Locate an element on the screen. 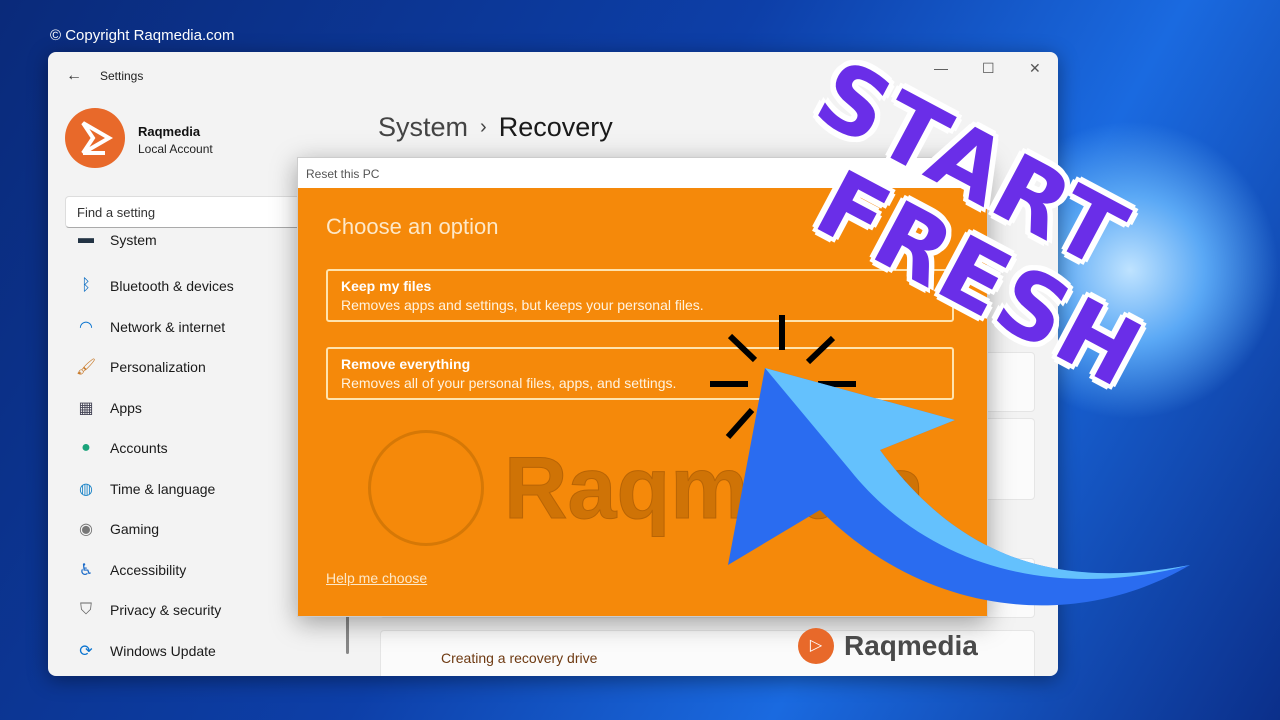  brand-logo: ▷ Raqmedia is located at coordinates (888, 646).